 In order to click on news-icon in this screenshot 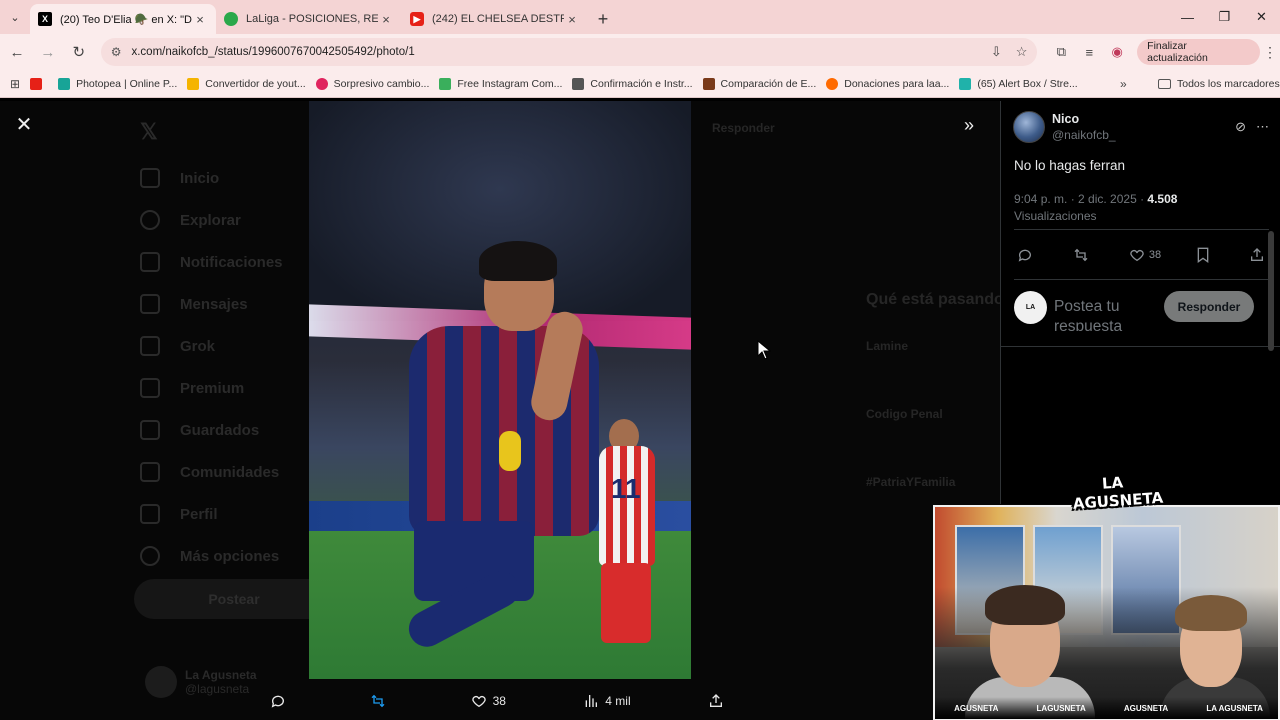, I will do `click(321, 83)`.